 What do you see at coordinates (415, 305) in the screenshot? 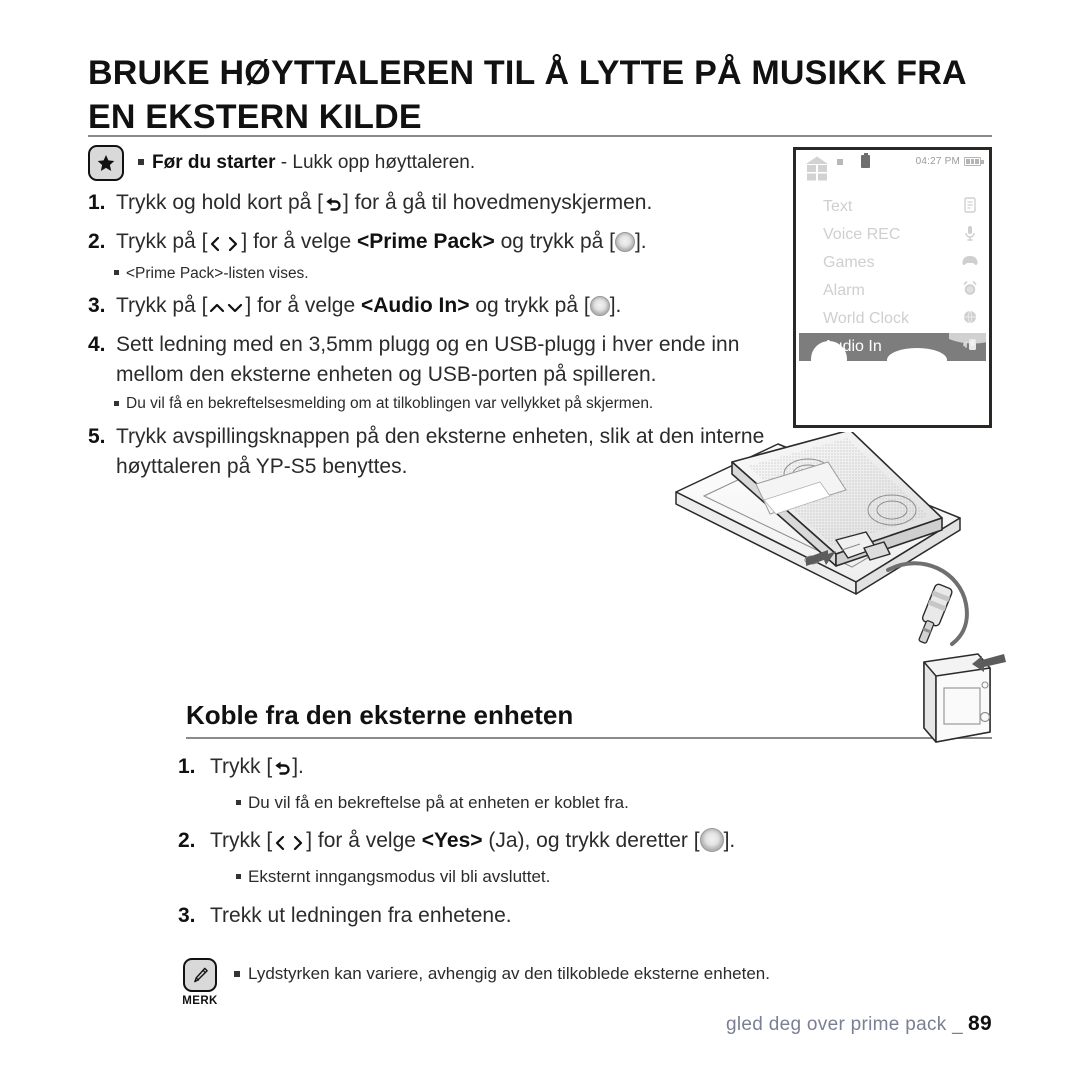
I see `step-emphasis: <Audio In>` at bounding box center [415, 305].